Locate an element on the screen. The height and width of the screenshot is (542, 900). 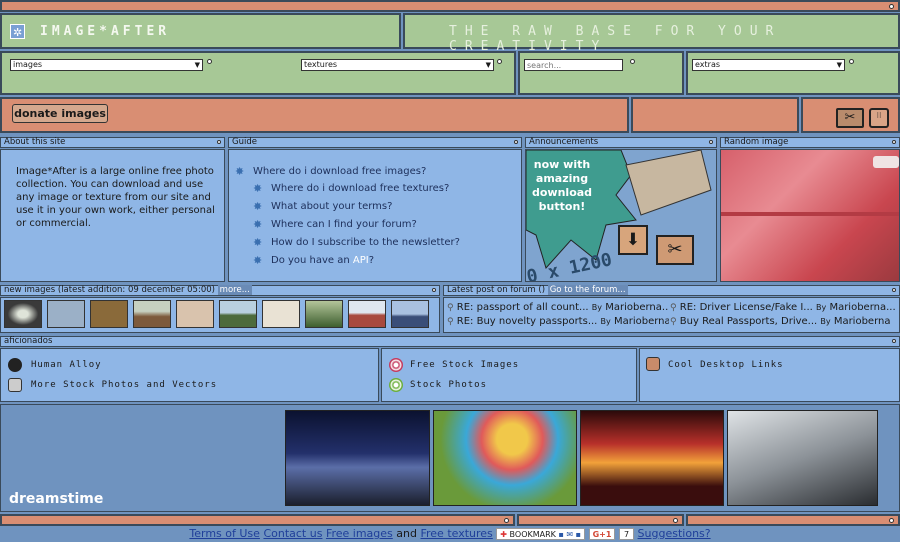
guide-title: Guide is located at coordinates (244, 142).